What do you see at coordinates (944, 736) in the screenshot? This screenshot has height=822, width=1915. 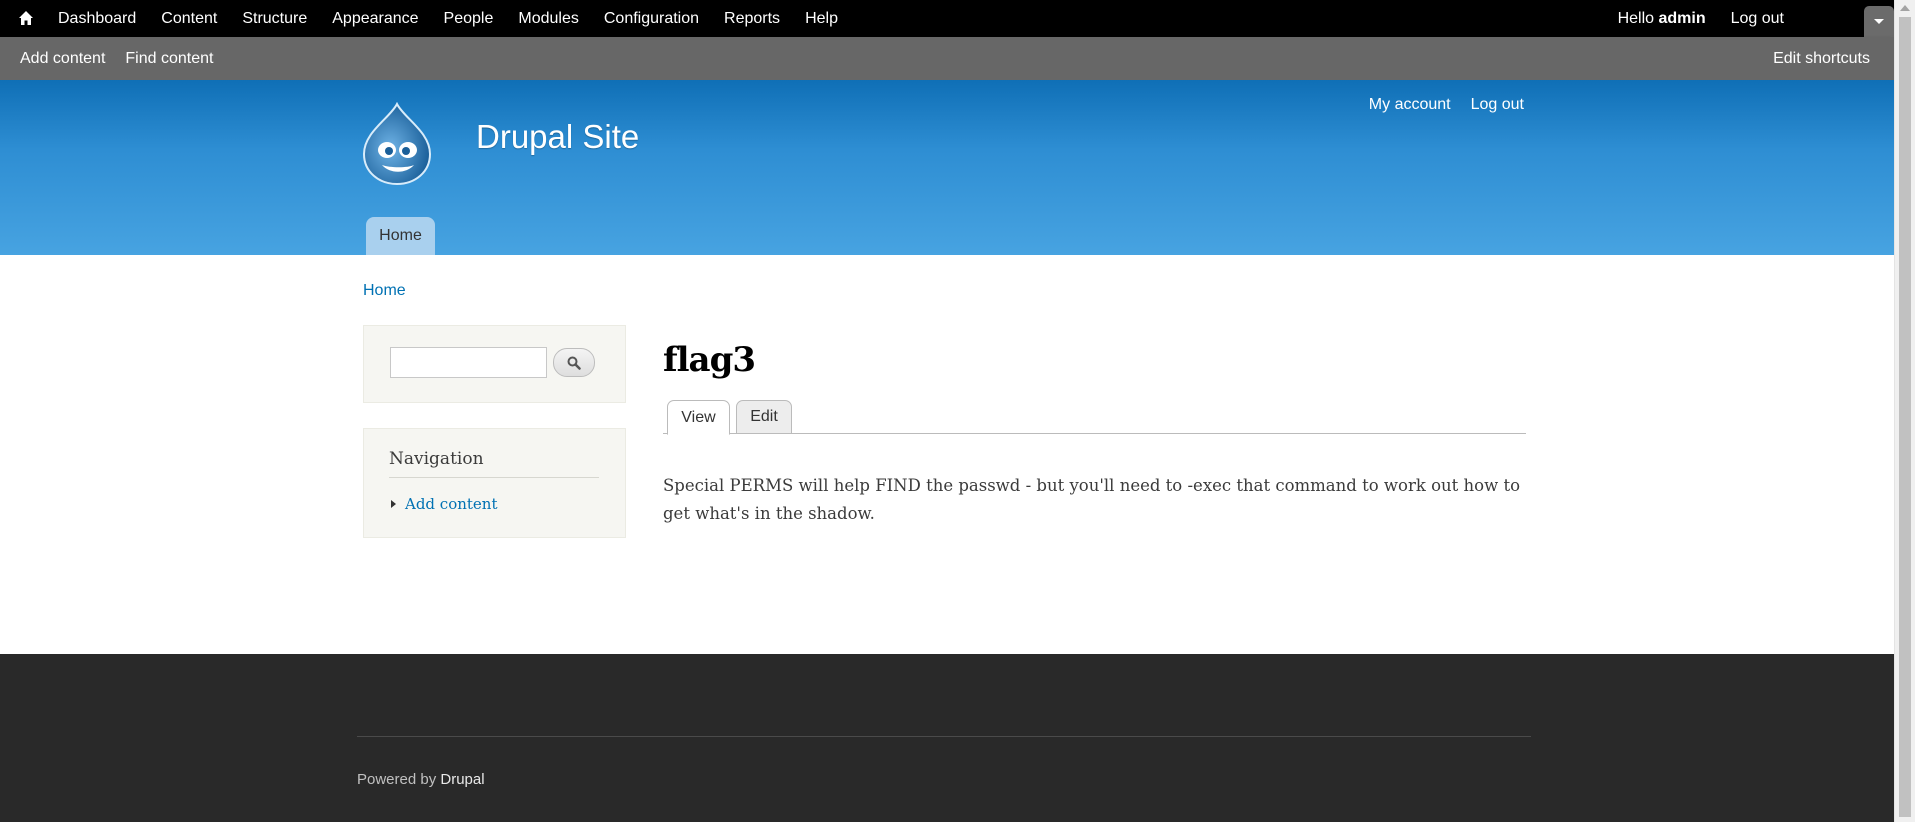 I see `footer-divider` at bounding box center [944, 736].